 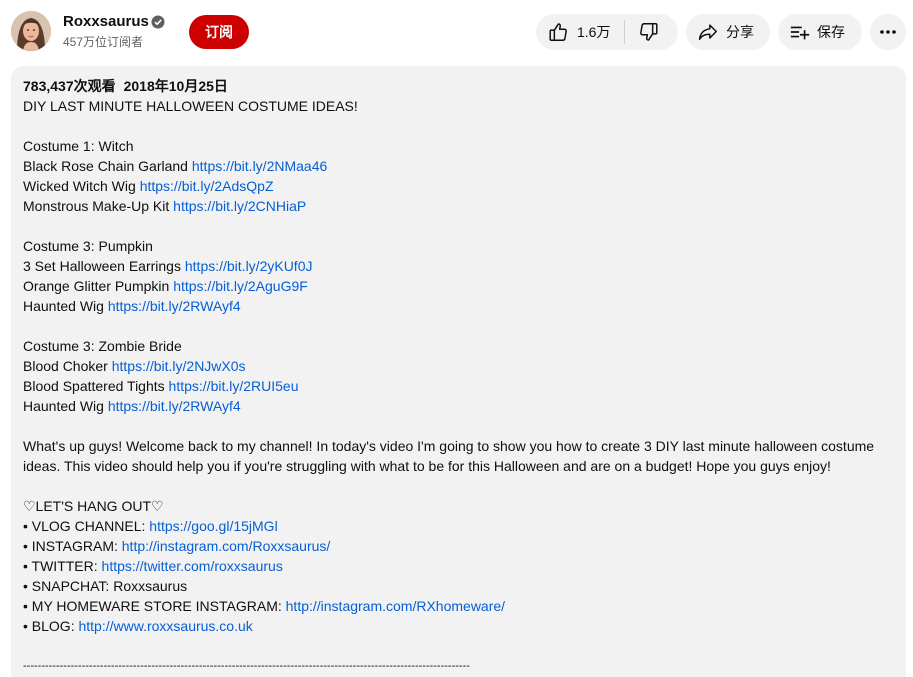 I want to click on share-button: 分享, so click(x=728, y=32).